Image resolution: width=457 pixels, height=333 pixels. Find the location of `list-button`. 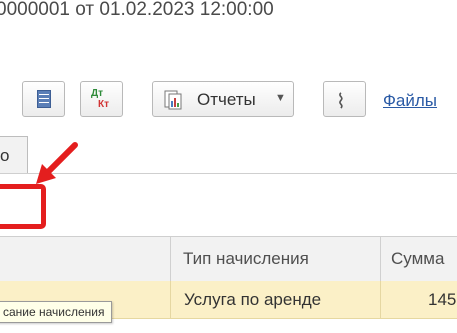

list-button is located at coordinates (43, 99).